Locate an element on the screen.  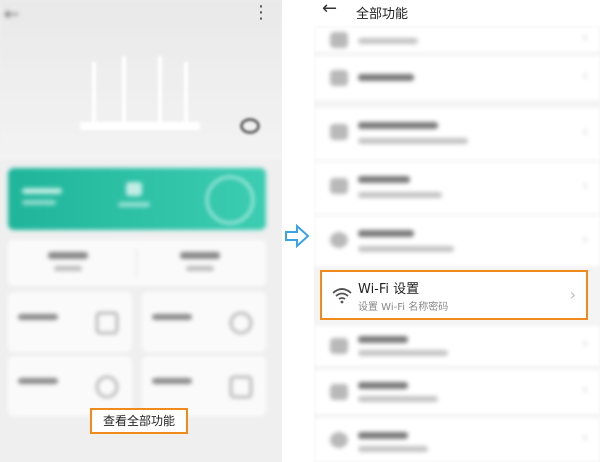
child-icon is located at coordinates (241, 323).